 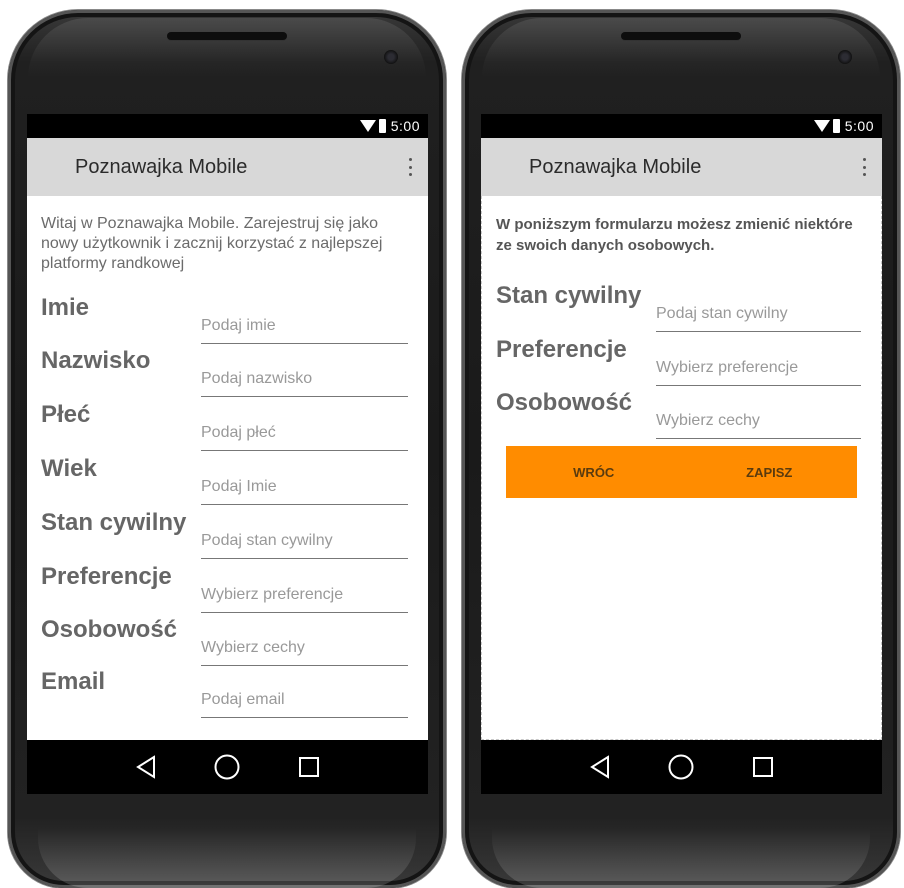 What do you see at coordinates (69, 468) in the screenshot?
I see `field-label: Wiek` at bounding box center [69, 468].